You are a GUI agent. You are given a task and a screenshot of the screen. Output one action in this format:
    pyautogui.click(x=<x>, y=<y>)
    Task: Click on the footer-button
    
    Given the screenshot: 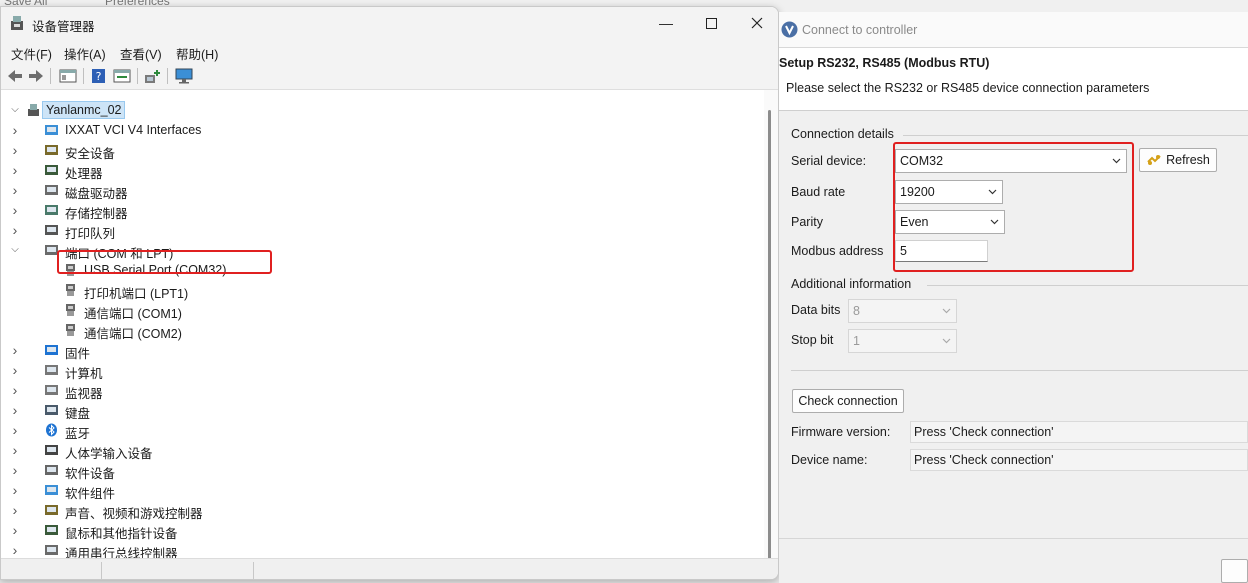 What is the action you would take?
    pyautogui.click(x=1234, y=571)
    